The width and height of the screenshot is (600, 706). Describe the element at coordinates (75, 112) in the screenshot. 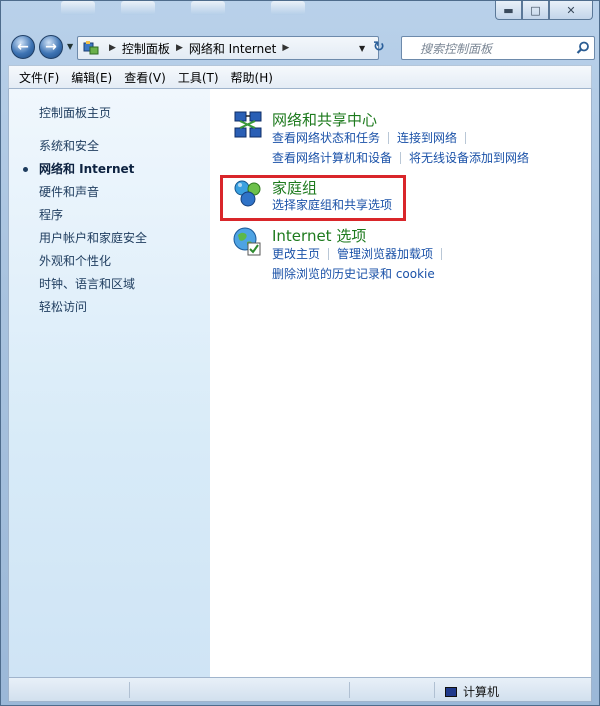

I see `sidebar-item-control-panel-home: 控制面板主页` at that location.